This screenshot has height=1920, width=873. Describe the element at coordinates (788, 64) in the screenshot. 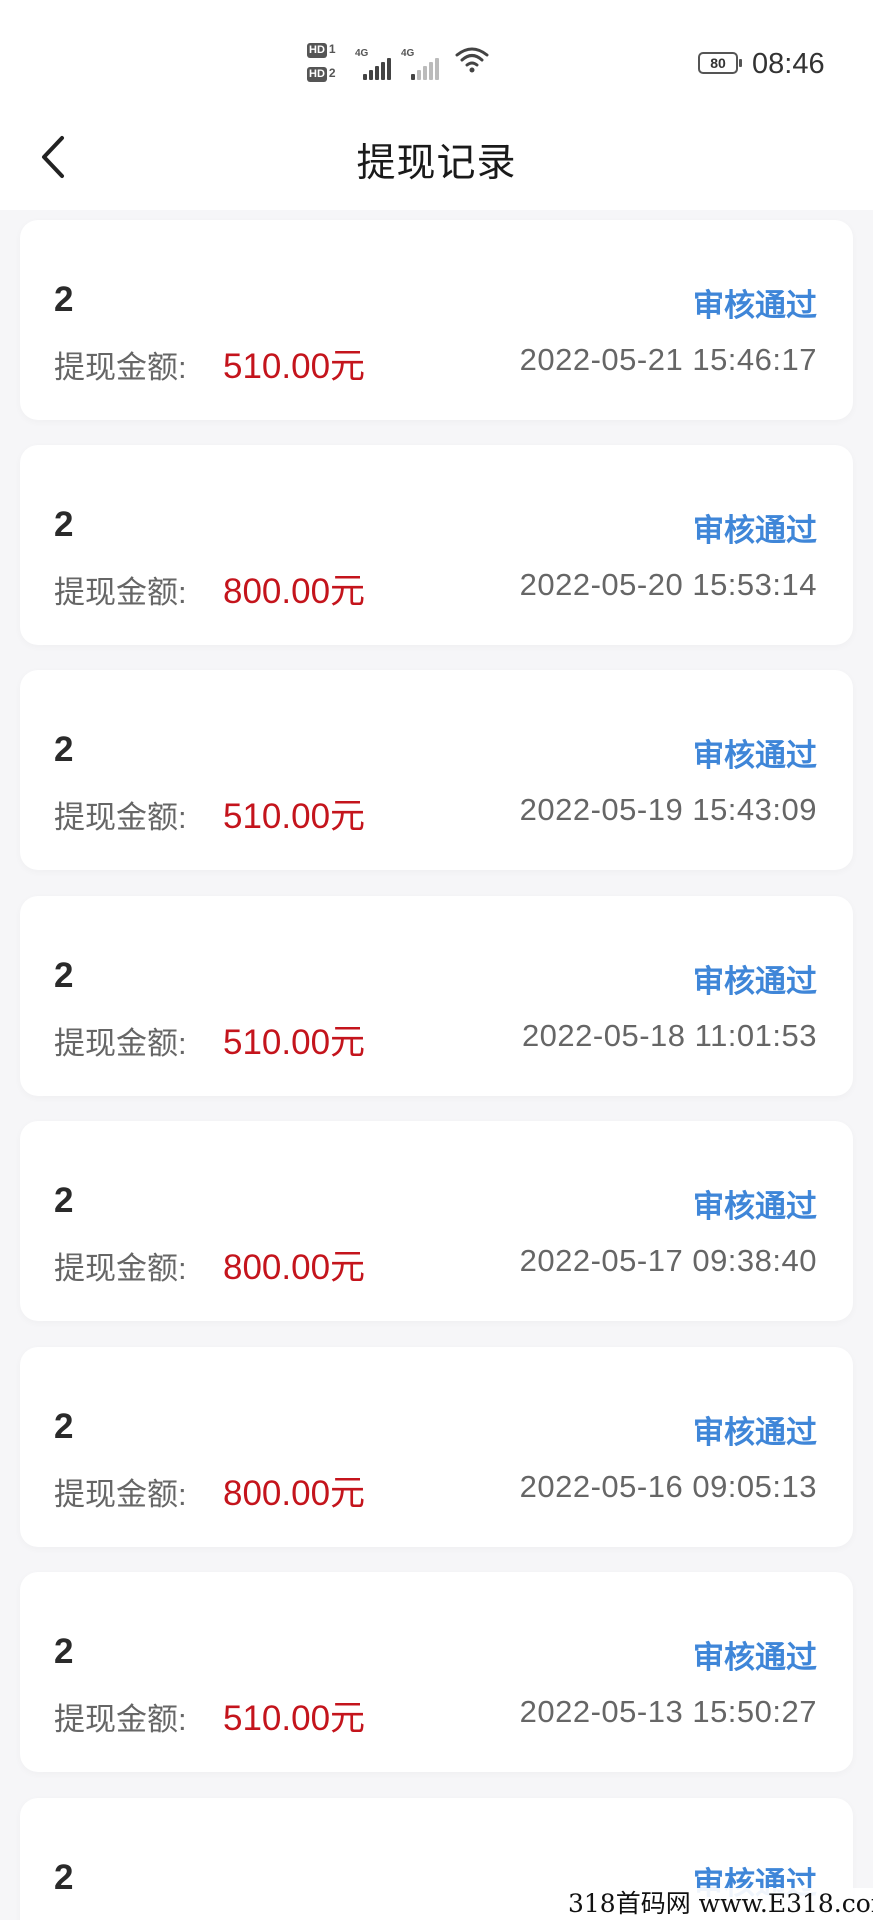

I see `clock: 08:46` at that location.